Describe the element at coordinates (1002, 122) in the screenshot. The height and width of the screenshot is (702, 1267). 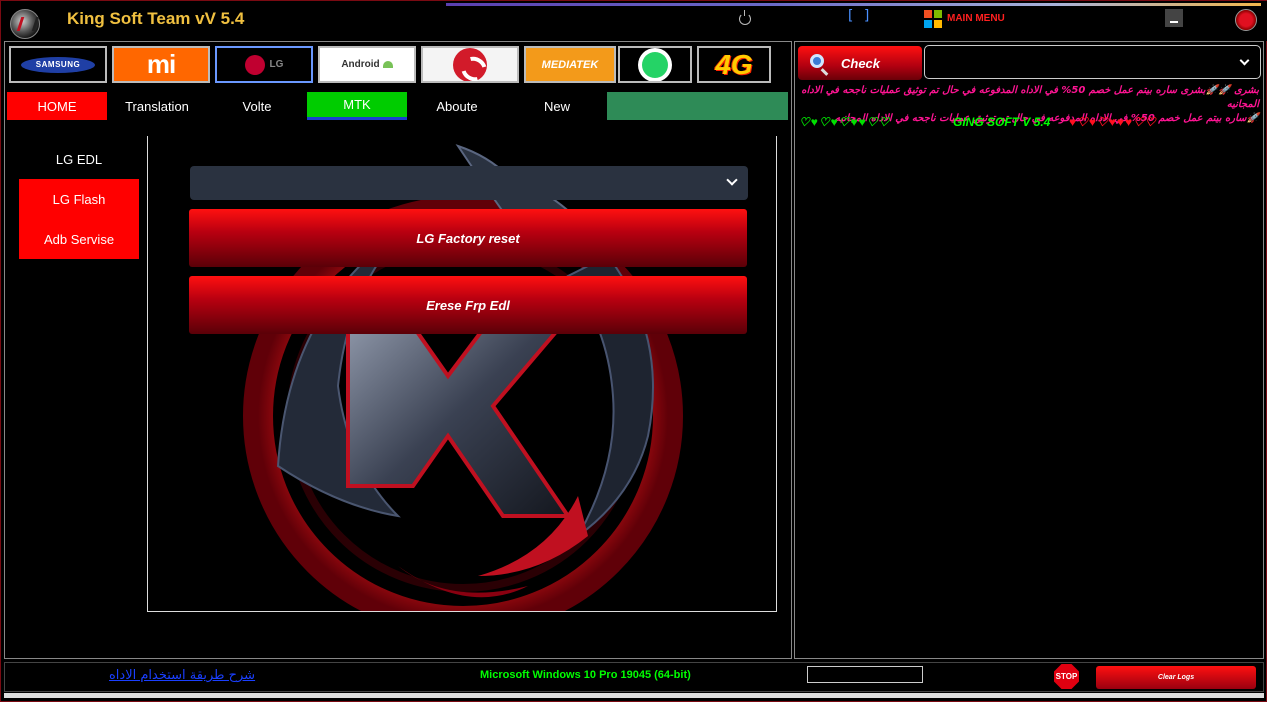
I see `log-brand-line: GING SOFT V 5.4` at that location.